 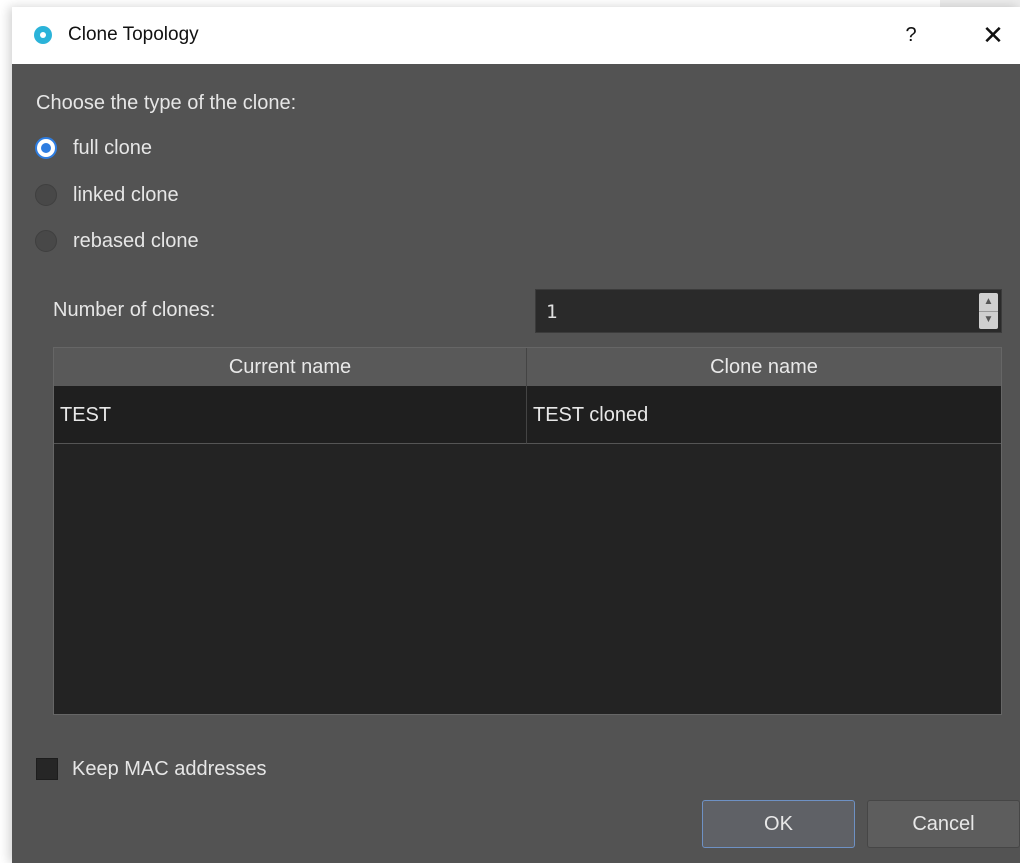 I want to click on table-cell-clone-name: TEST cloned, so click(x=764, y=415).